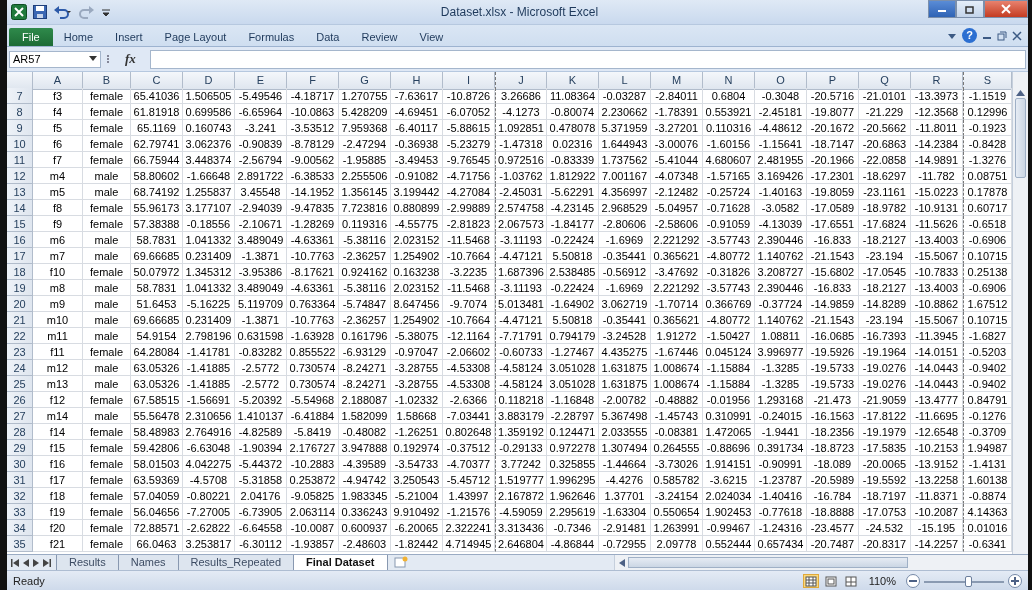  What do you see at coordinates (417, 81) in the screenshot?
I see `column-header: H` at bounding box center [417, 81].